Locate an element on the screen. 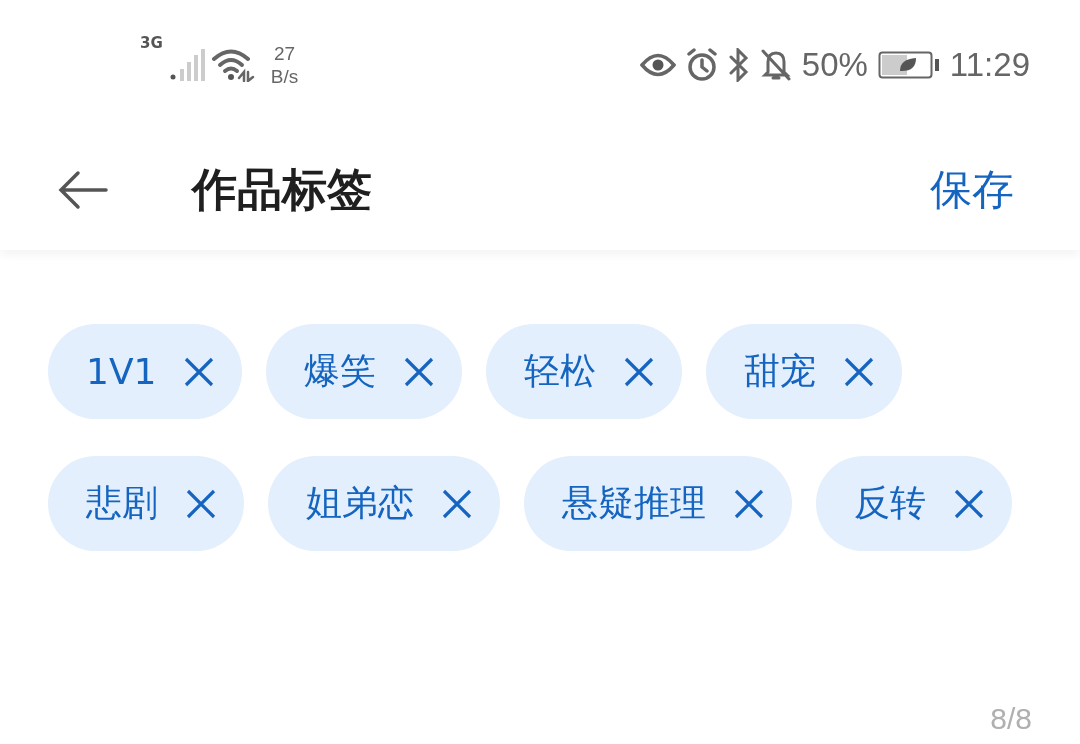  alarm-icon is located at coordinates (701, 65).